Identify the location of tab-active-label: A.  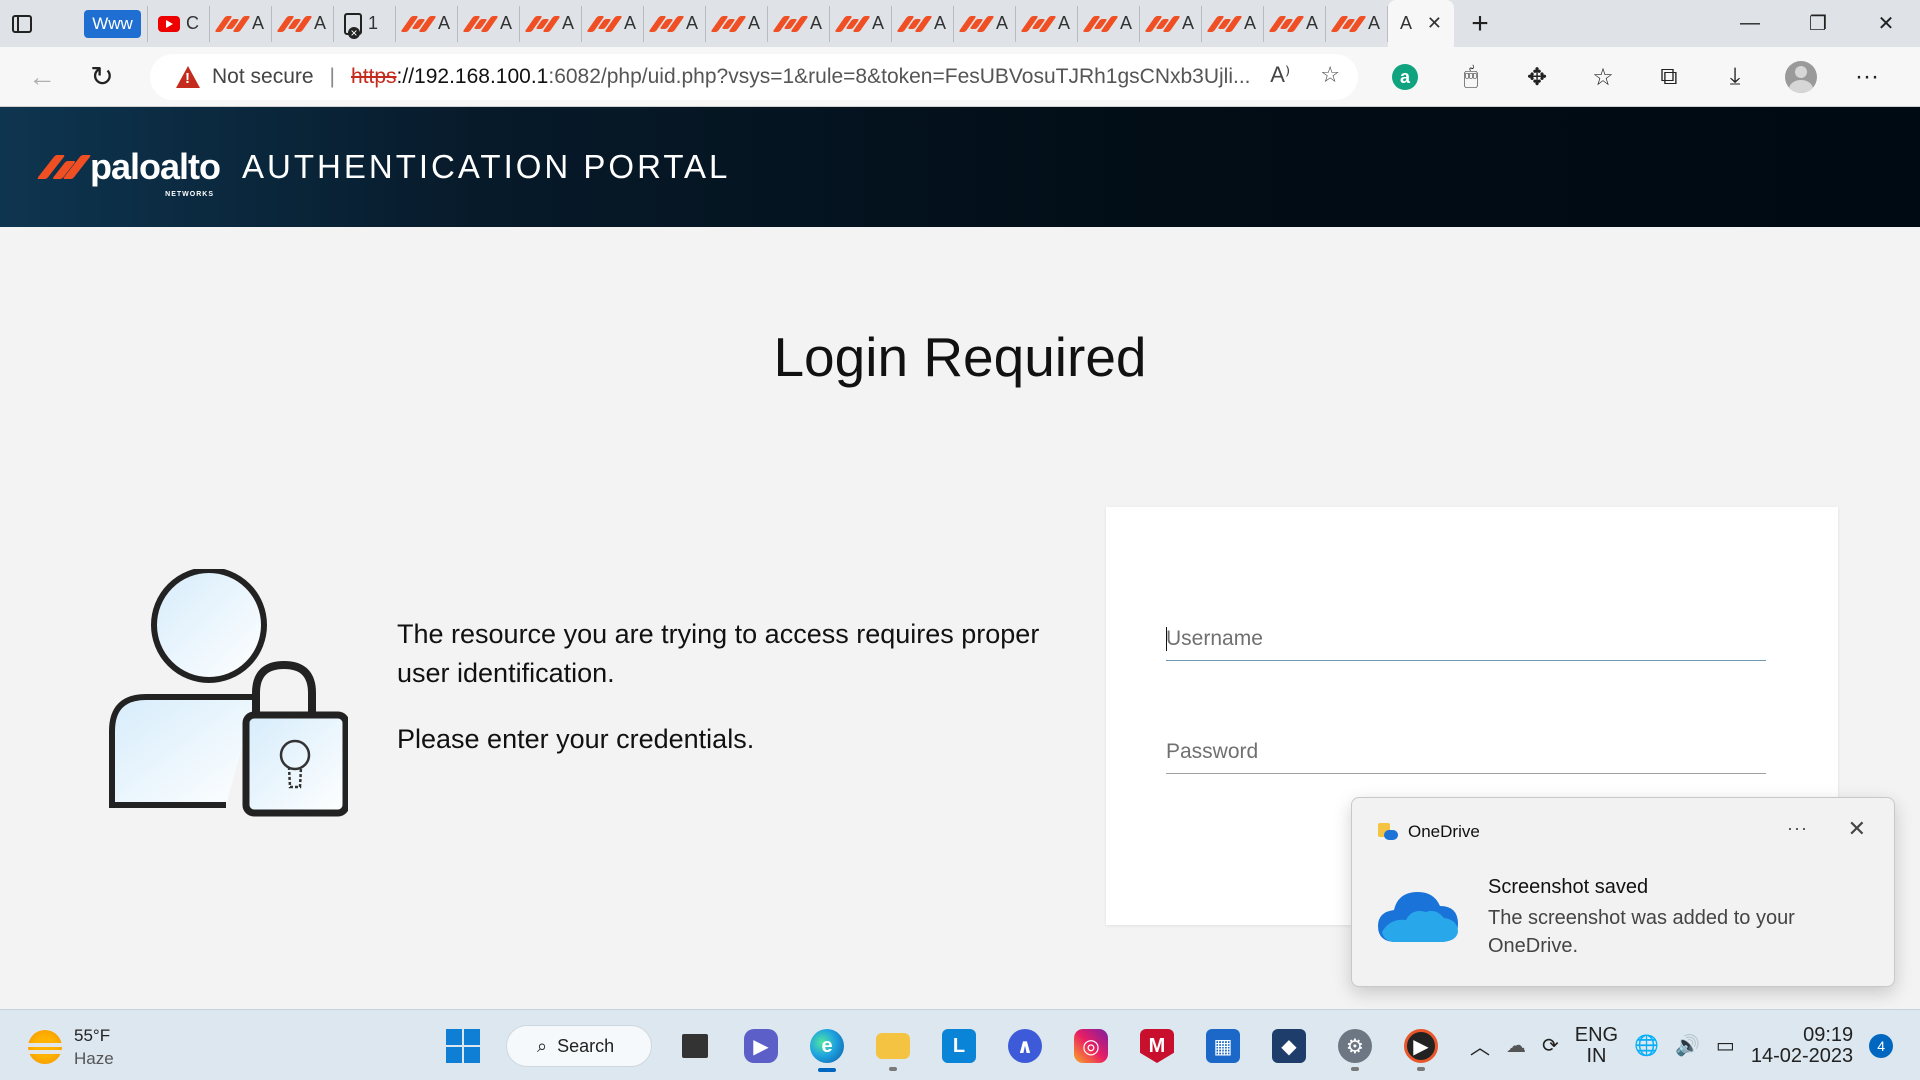
(1406, 23).